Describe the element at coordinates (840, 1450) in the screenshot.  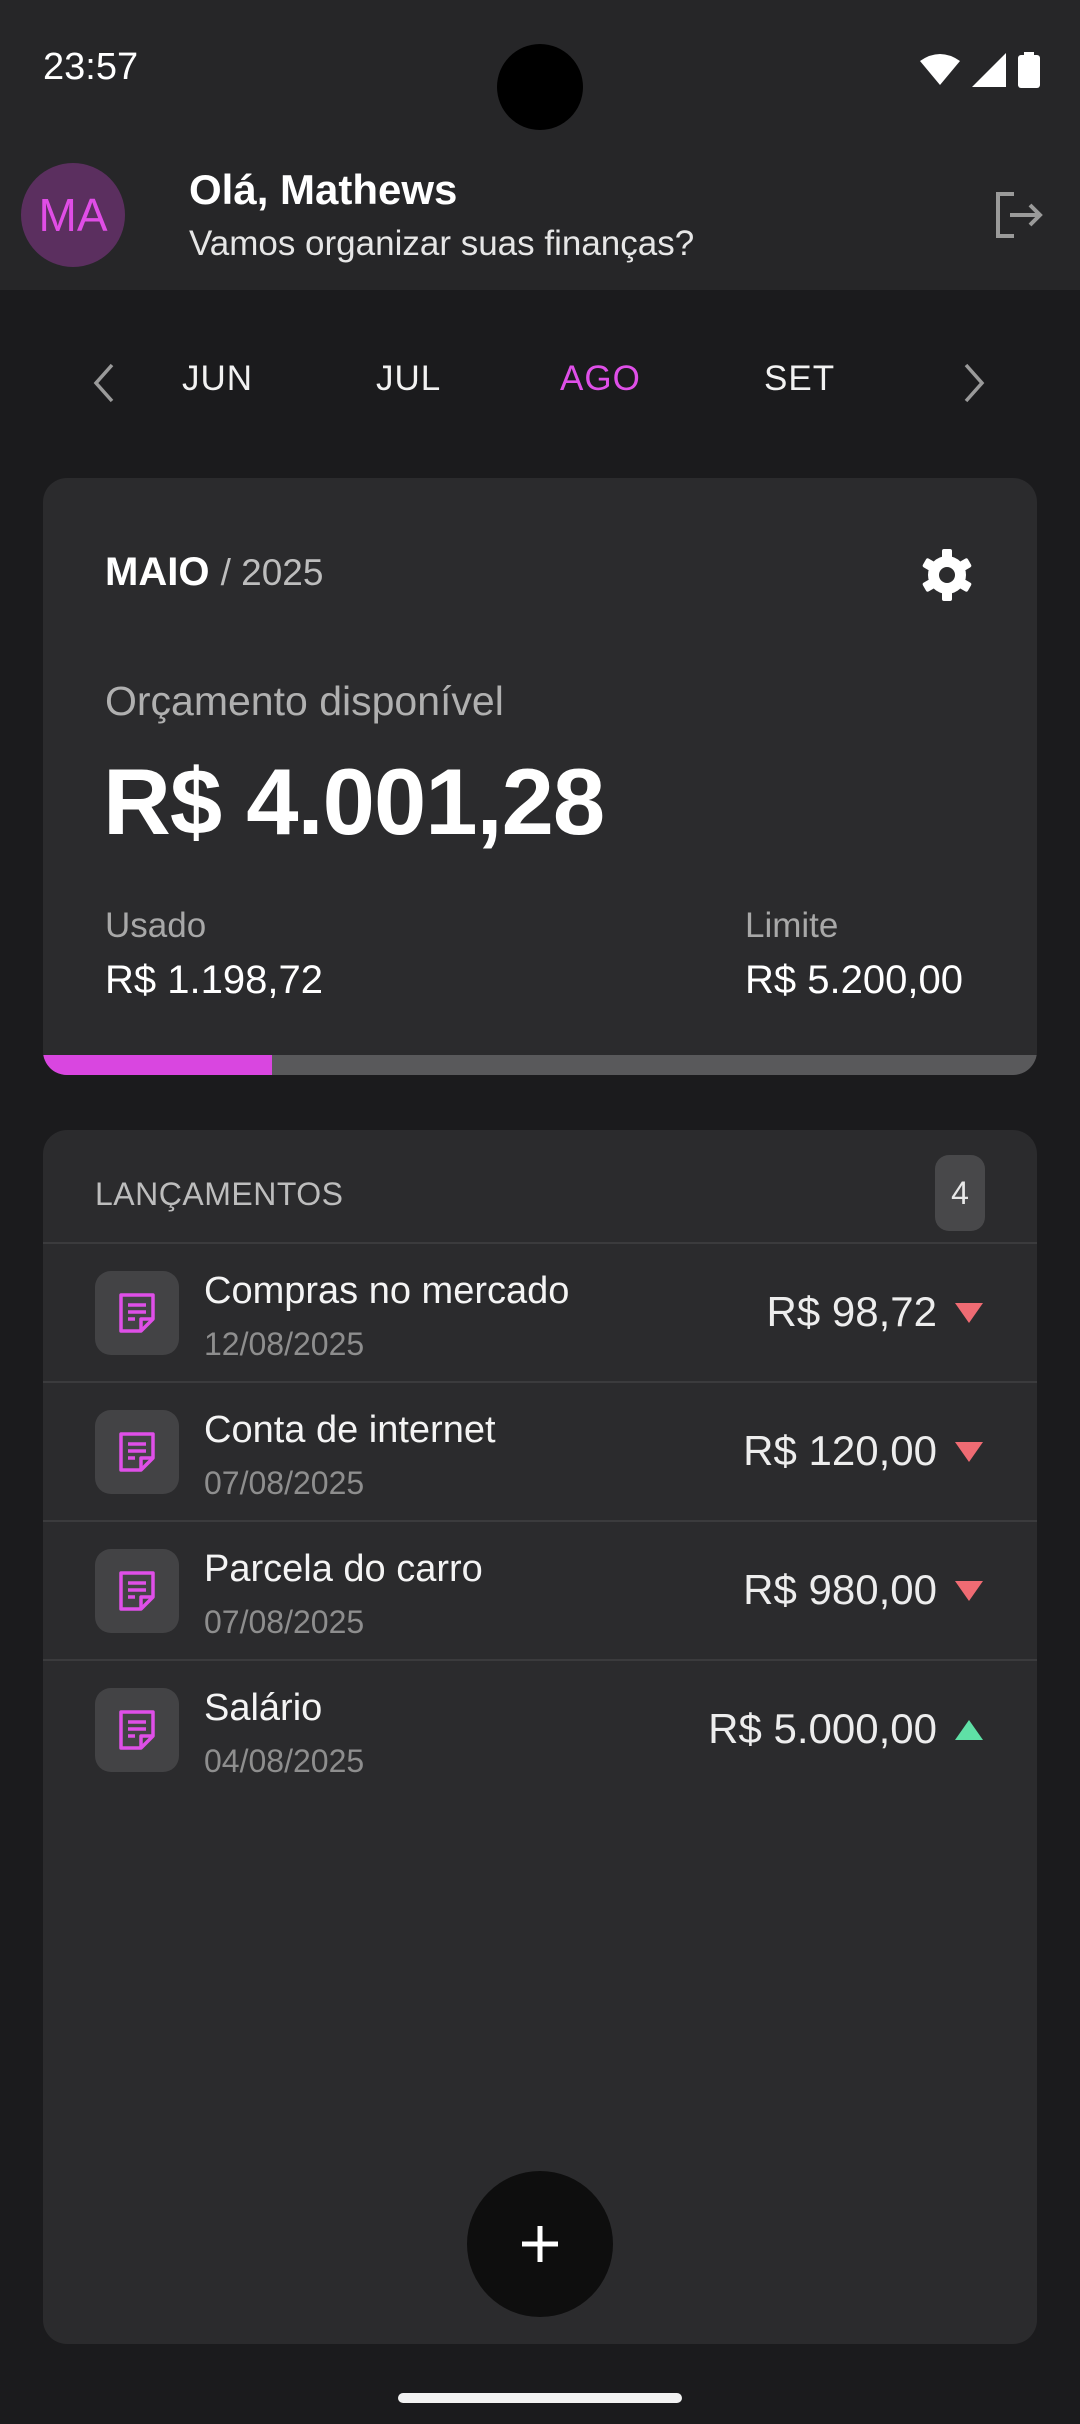
I see `transaction-amount: R$ 120,00` at that location.